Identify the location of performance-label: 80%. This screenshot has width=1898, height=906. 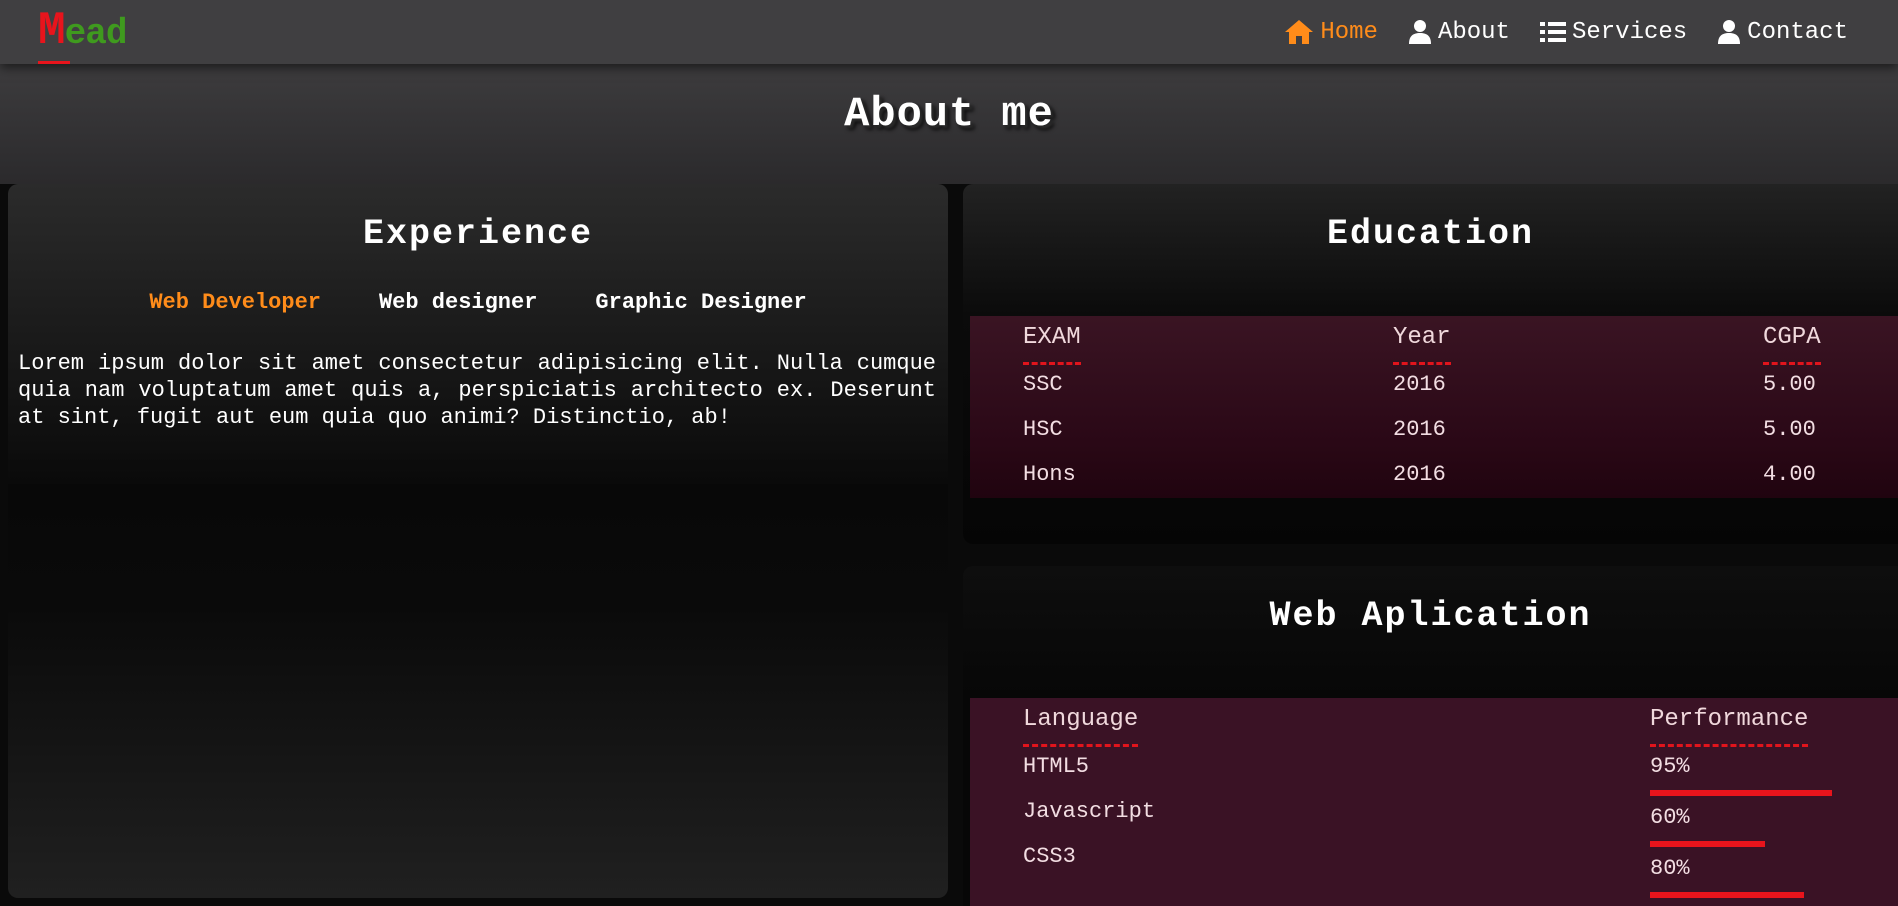
(1670, 868).